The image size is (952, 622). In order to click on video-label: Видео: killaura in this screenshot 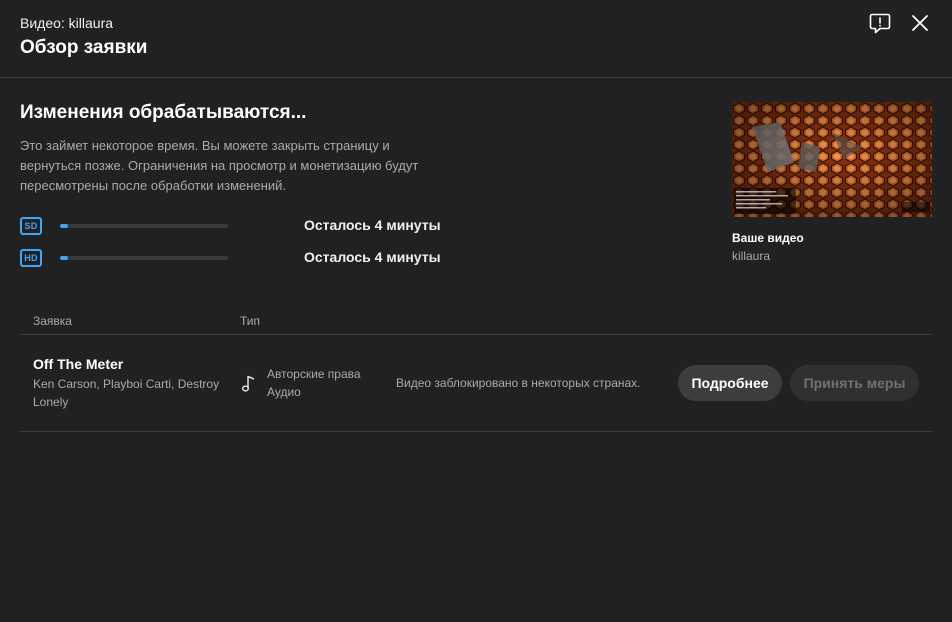, I will do `click(67, 23)`.